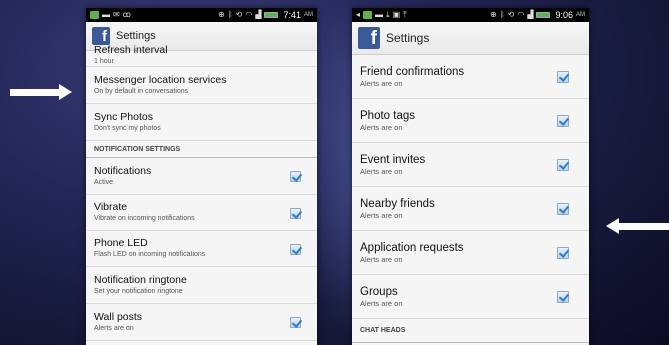  What do you see at coordinates (201, 322) in the screenshot?
I see `list-item-wall-posts: Wall posts Alerts are on` at bounding box center [201, 322].